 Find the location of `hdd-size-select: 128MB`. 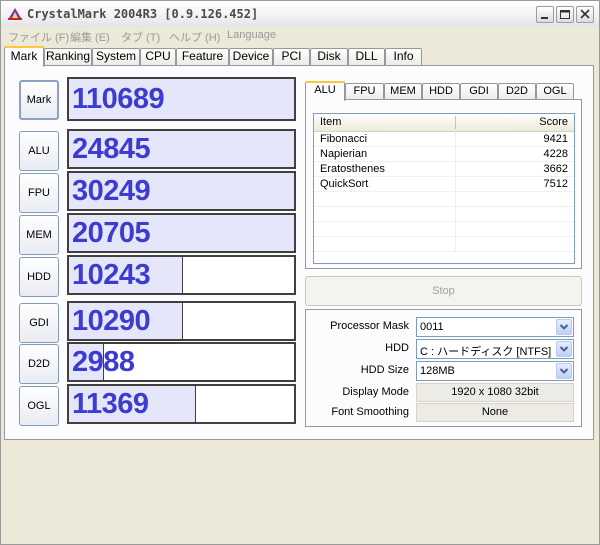

hdd-size-select: 128MB is located at coordinates (495, 371).